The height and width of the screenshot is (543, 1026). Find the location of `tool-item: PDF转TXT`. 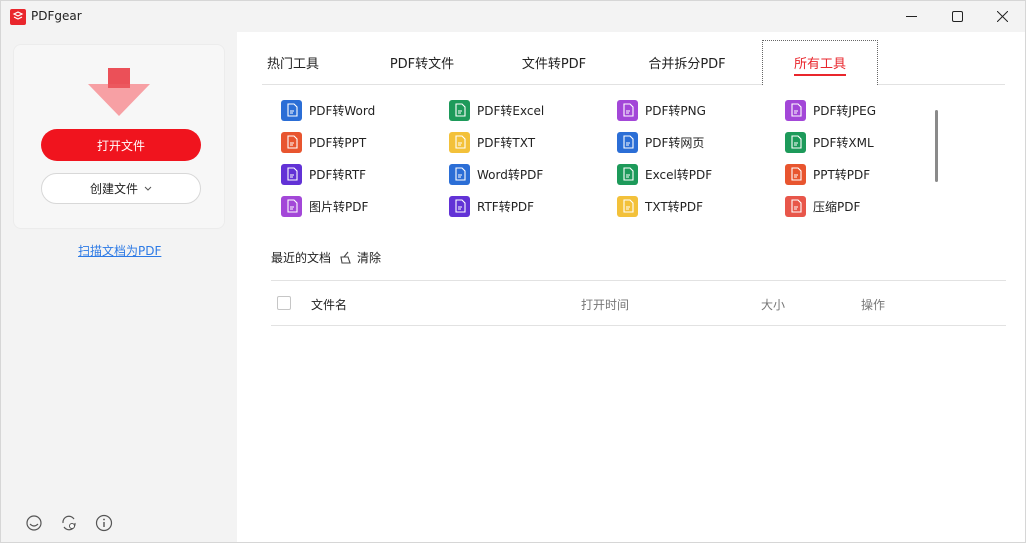

tool-item: PDF转TXT is located at coordinates (492, 142).